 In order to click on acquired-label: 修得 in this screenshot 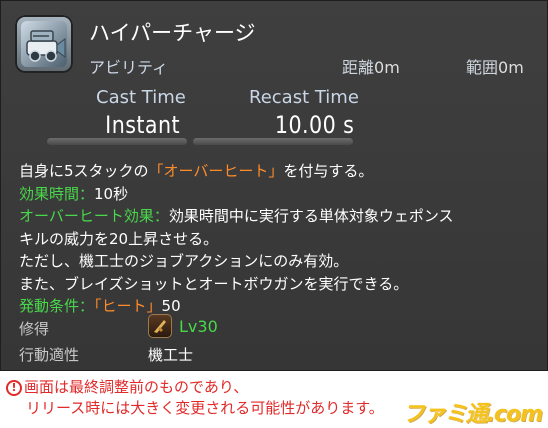, I will do `click(34, 329)`.